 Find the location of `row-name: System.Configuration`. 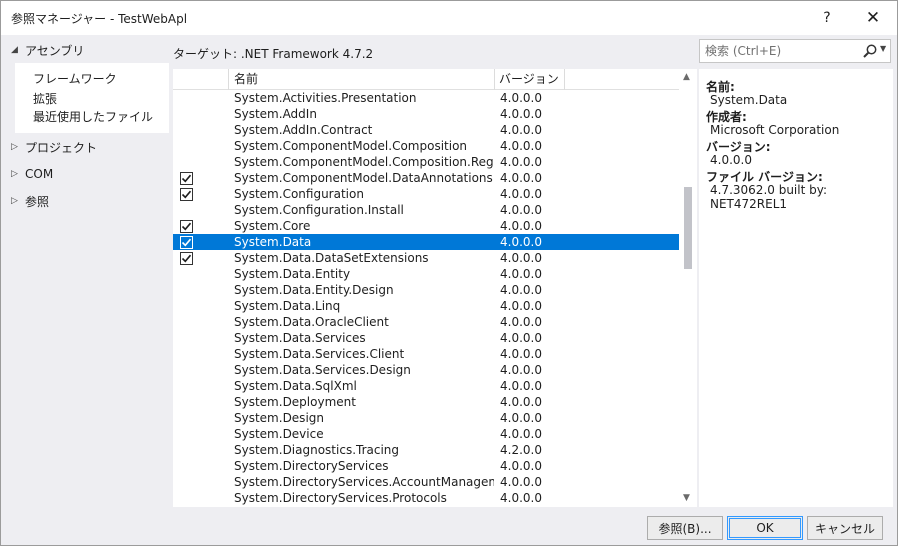

row-name: System.Configuration is located at coordinates (299, 194).